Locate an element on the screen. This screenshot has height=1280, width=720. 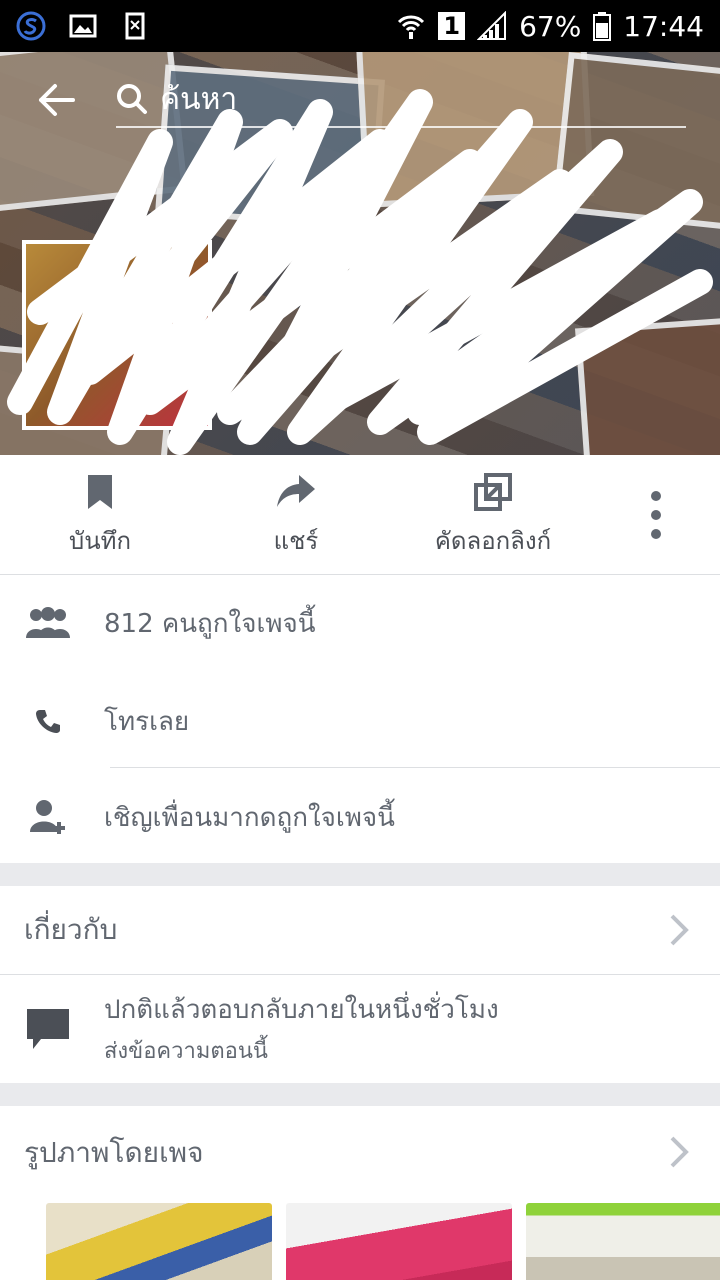
call-row: โทรเลย is located at coordinates (360, 721).